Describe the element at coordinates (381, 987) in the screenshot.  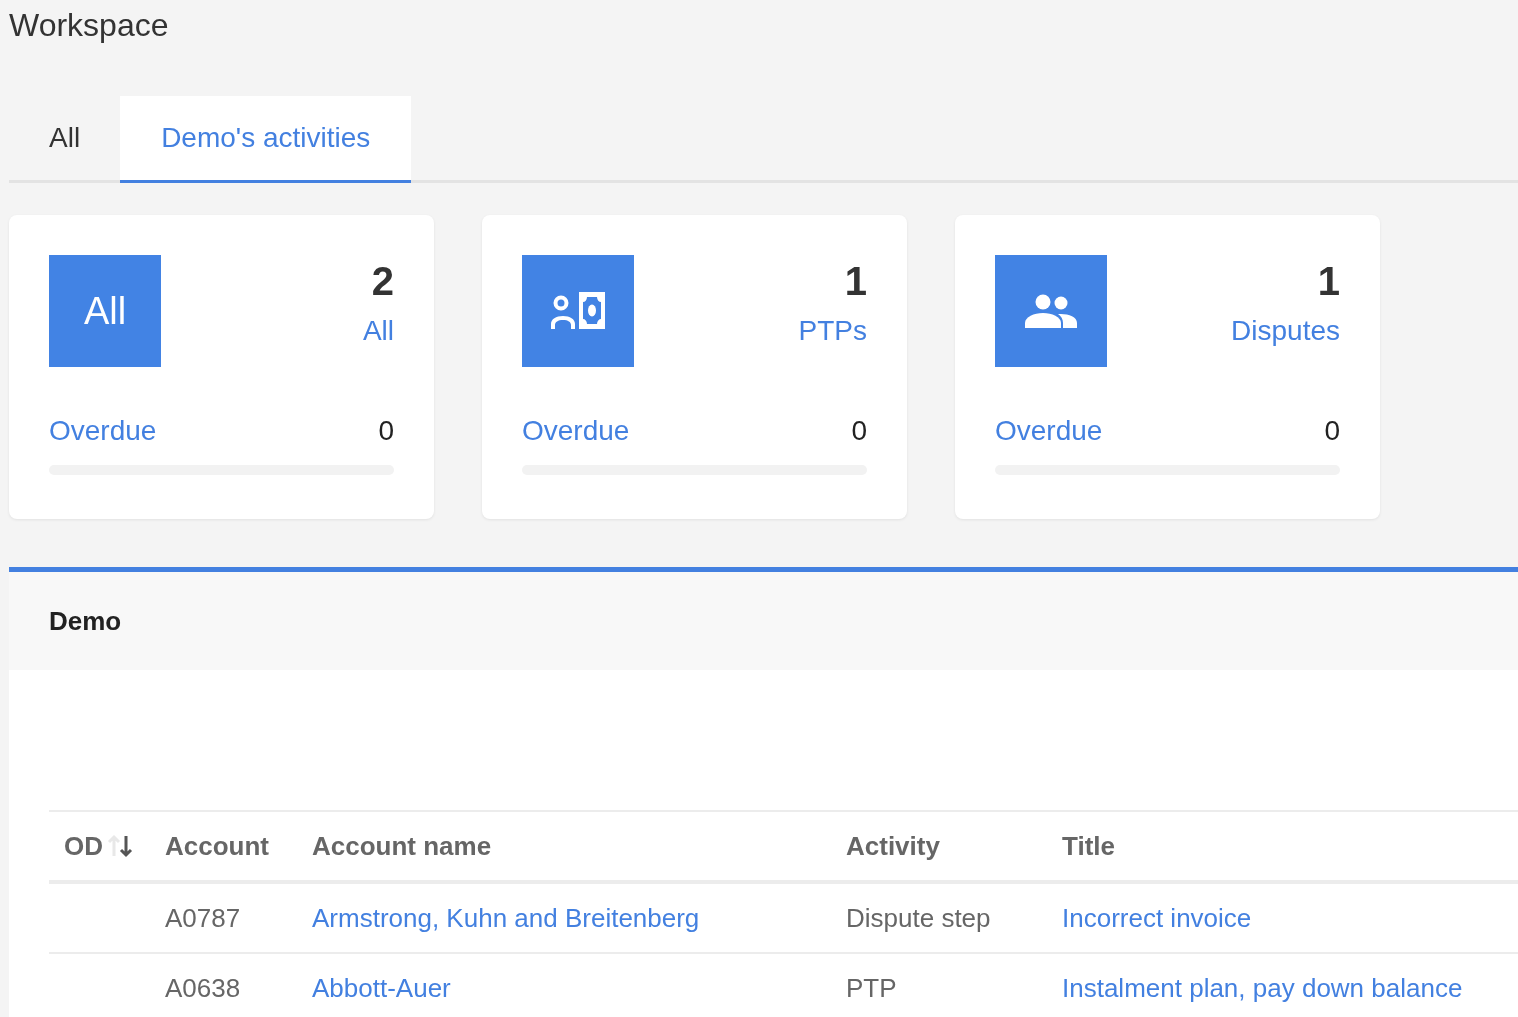
I see `table-link: Abbott-Auer` at that location.